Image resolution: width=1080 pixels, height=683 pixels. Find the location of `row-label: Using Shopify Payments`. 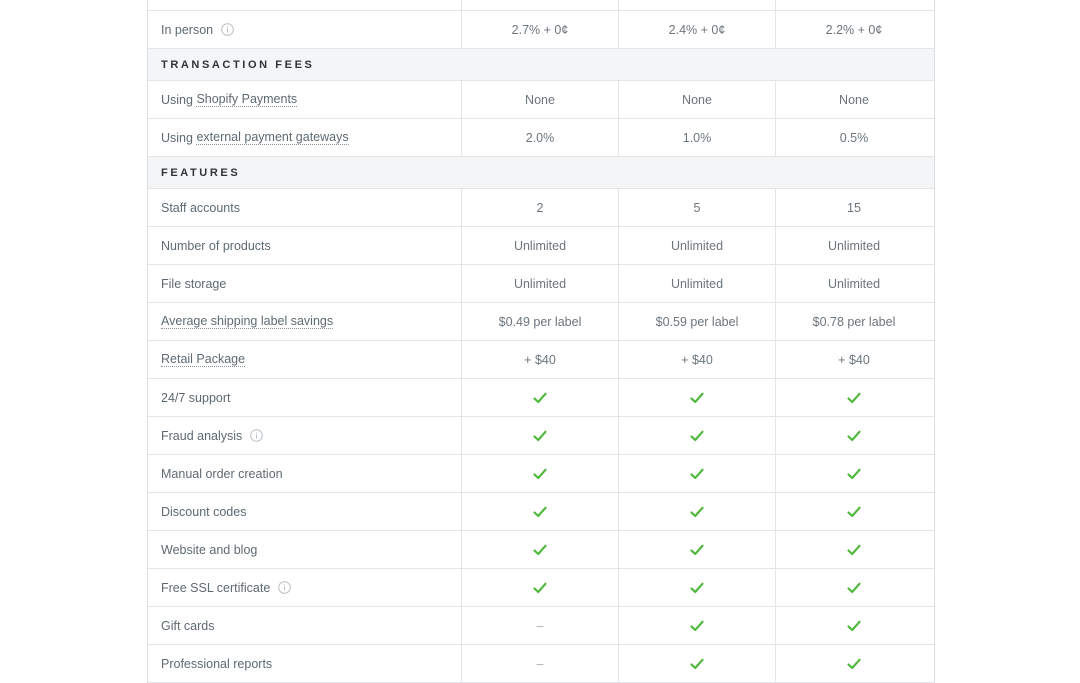

row-label: Using Shopify Payments is located at coordinates (305, 99).